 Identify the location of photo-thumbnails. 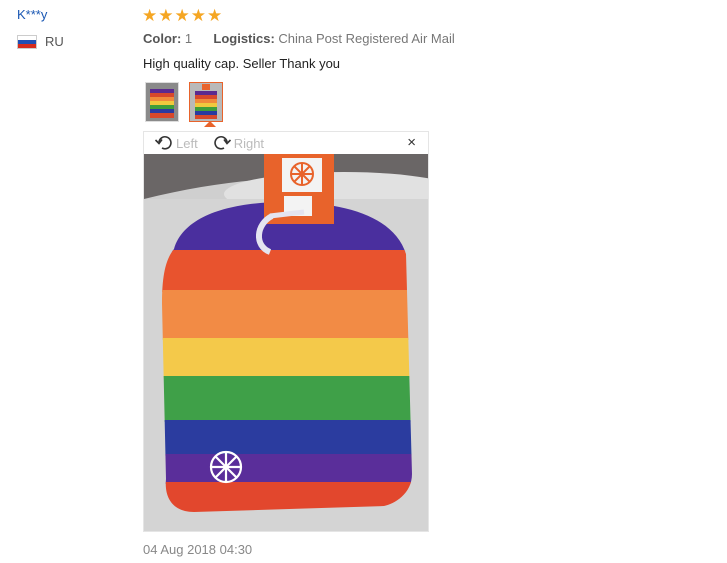
(189, 102).